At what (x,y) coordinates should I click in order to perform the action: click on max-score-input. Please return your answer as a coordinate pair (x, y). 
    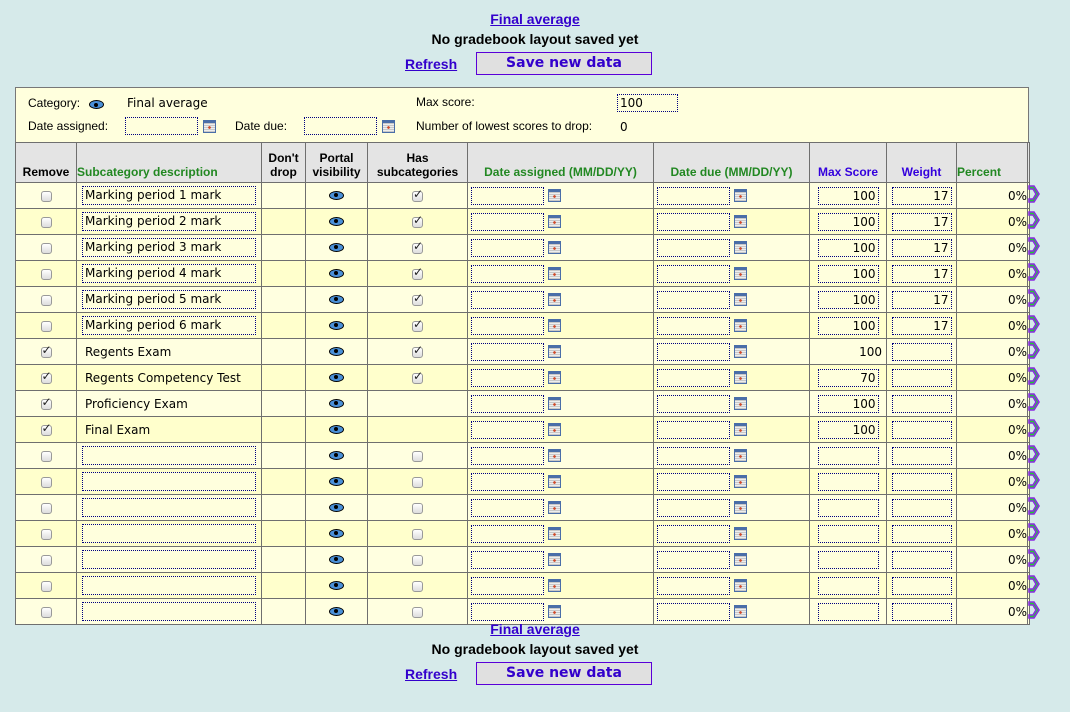
    Looking at the image, I should click on (848, 533).